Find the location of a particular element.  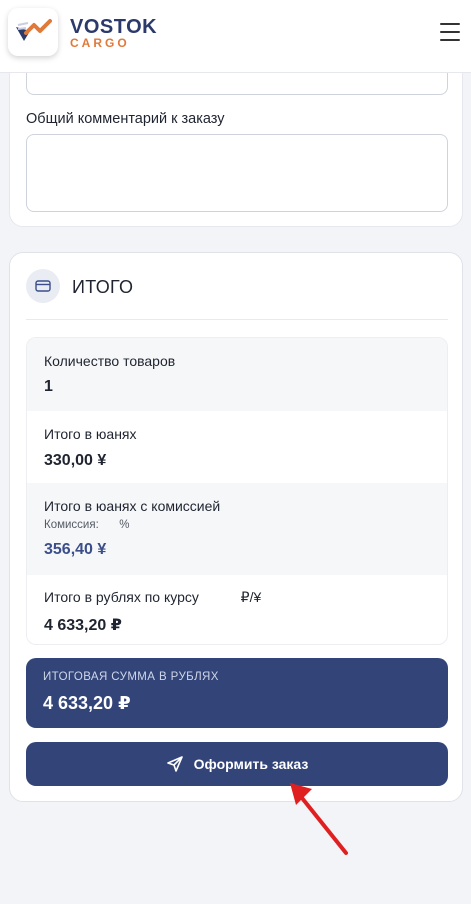

summary-row-label: Итого в рублях по курсу ₽/¥ is located at coordinates (152, 597).